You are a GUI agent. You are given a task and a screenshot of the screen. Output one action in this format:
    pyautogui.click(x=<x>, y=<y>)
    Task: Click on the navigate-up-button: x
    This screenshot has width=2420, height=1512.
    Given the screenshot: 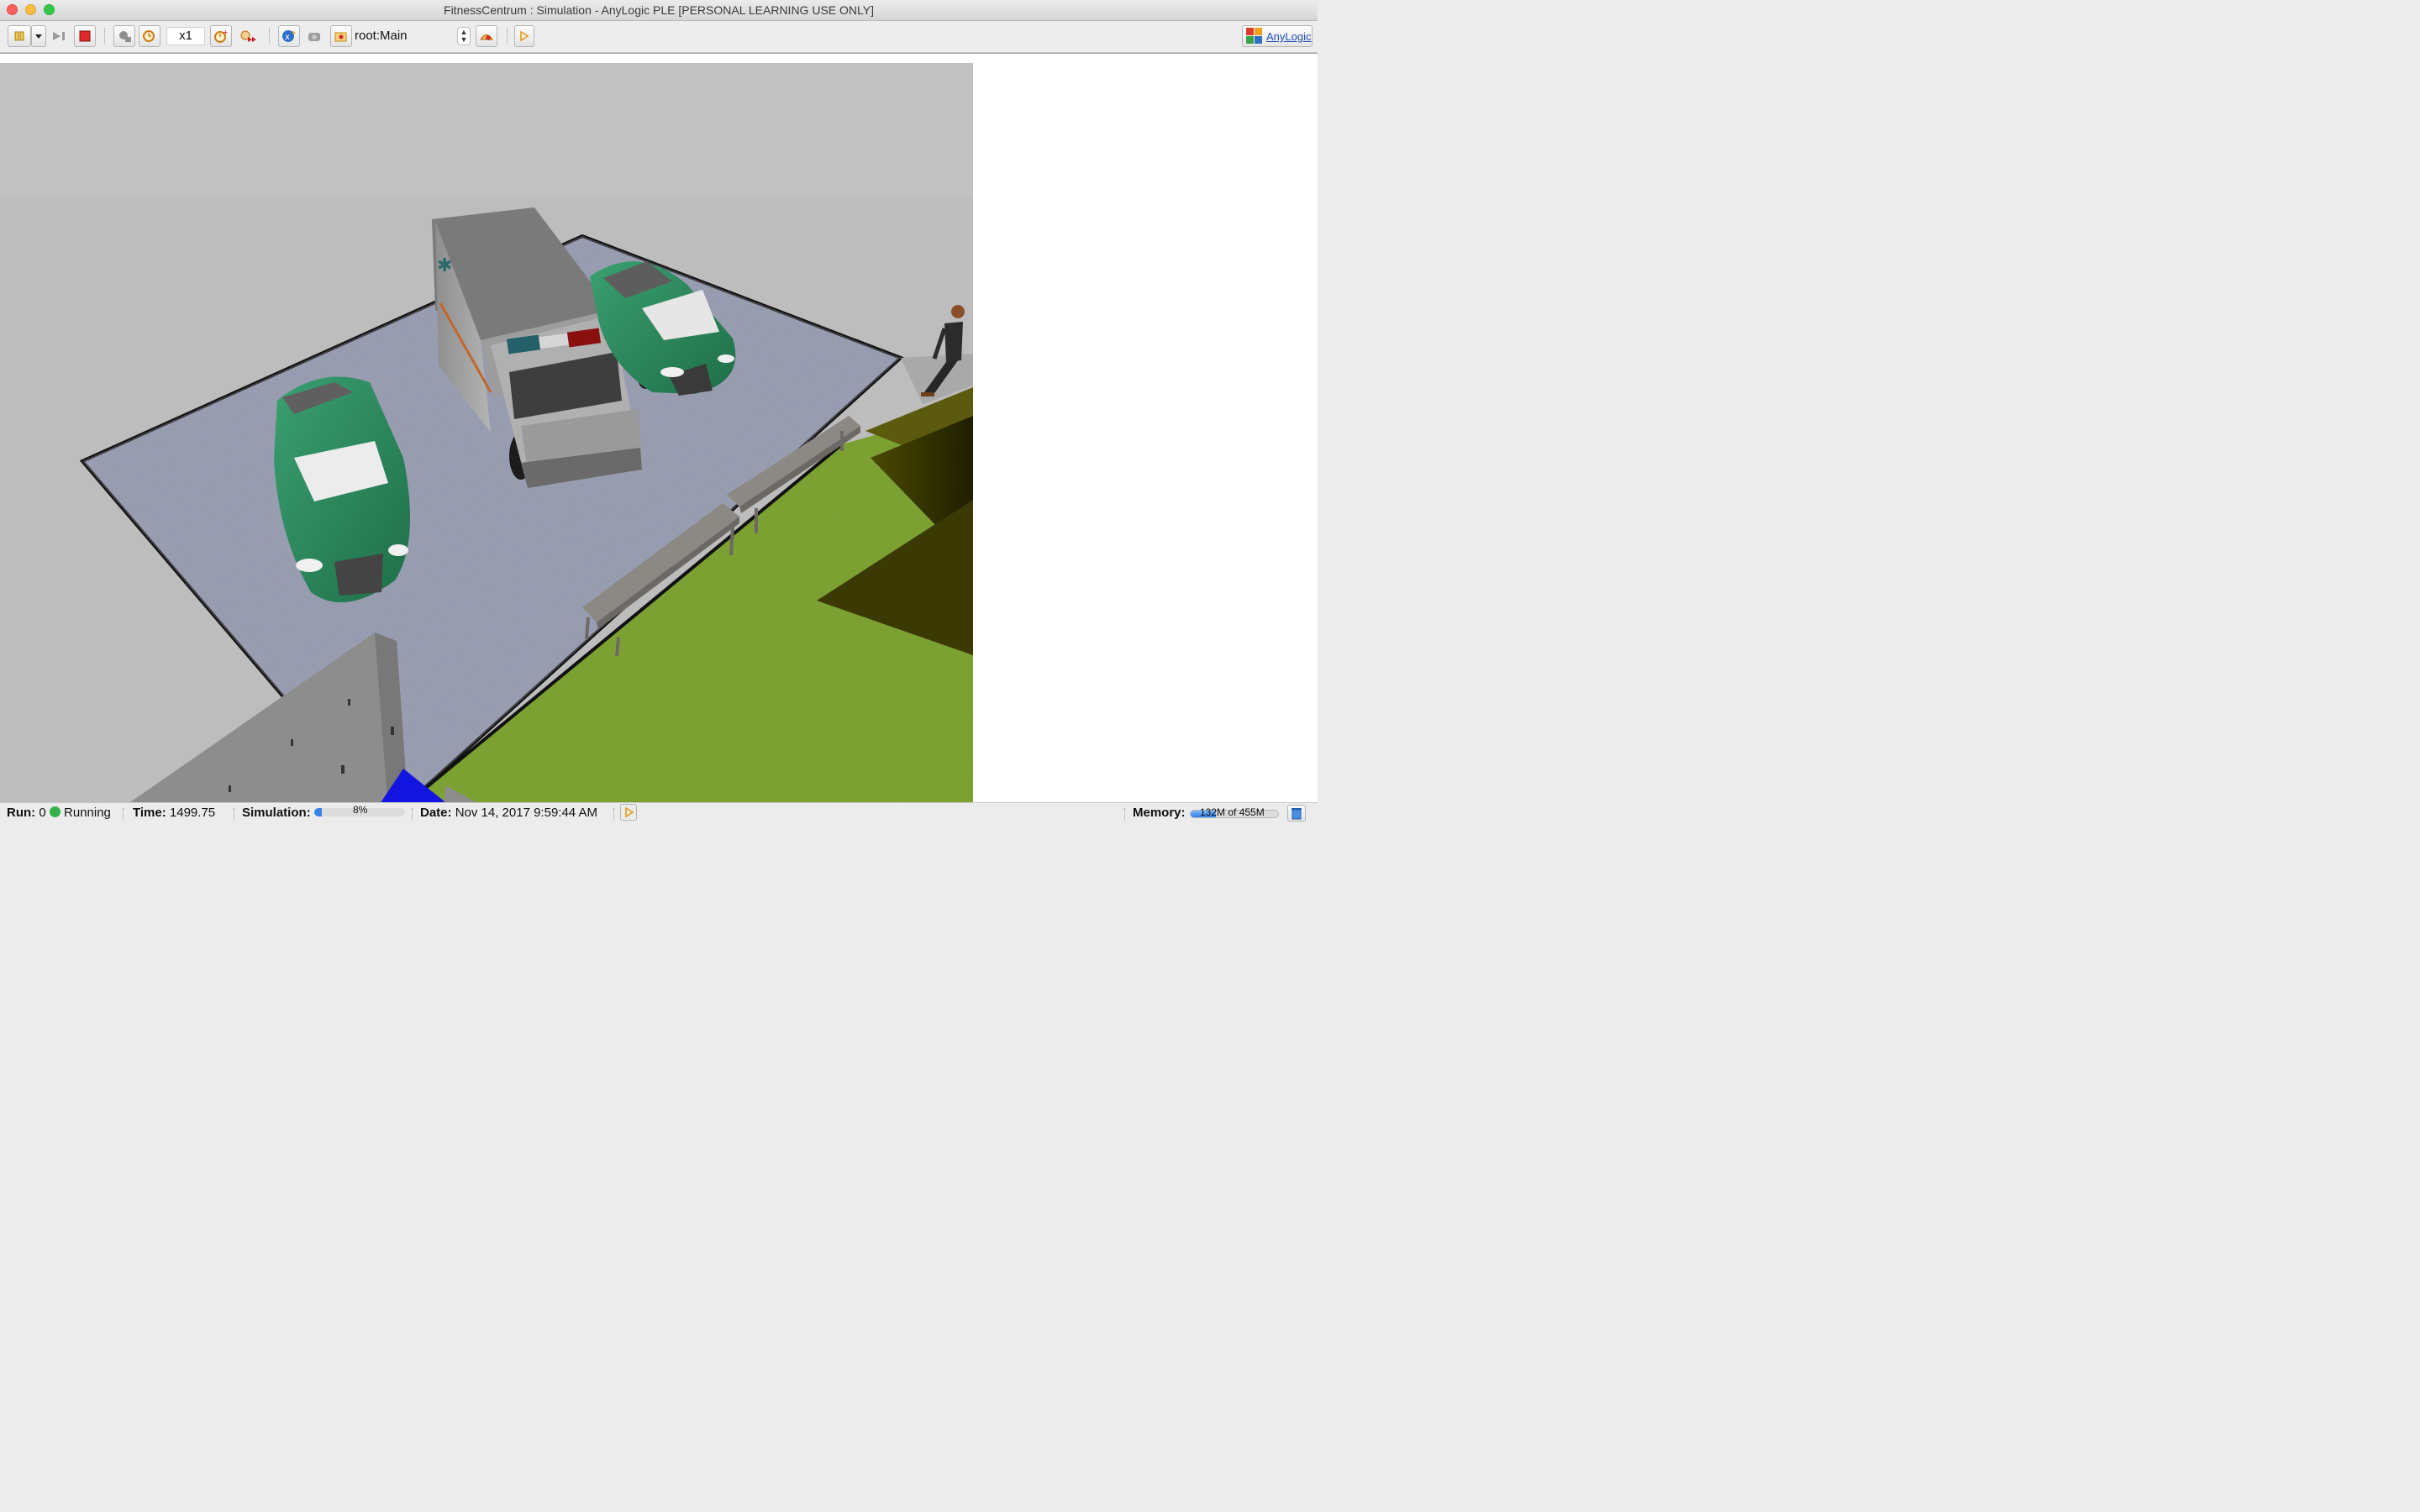 What is the action you would take?
    pyautogui.click(x=289, y=36)
    